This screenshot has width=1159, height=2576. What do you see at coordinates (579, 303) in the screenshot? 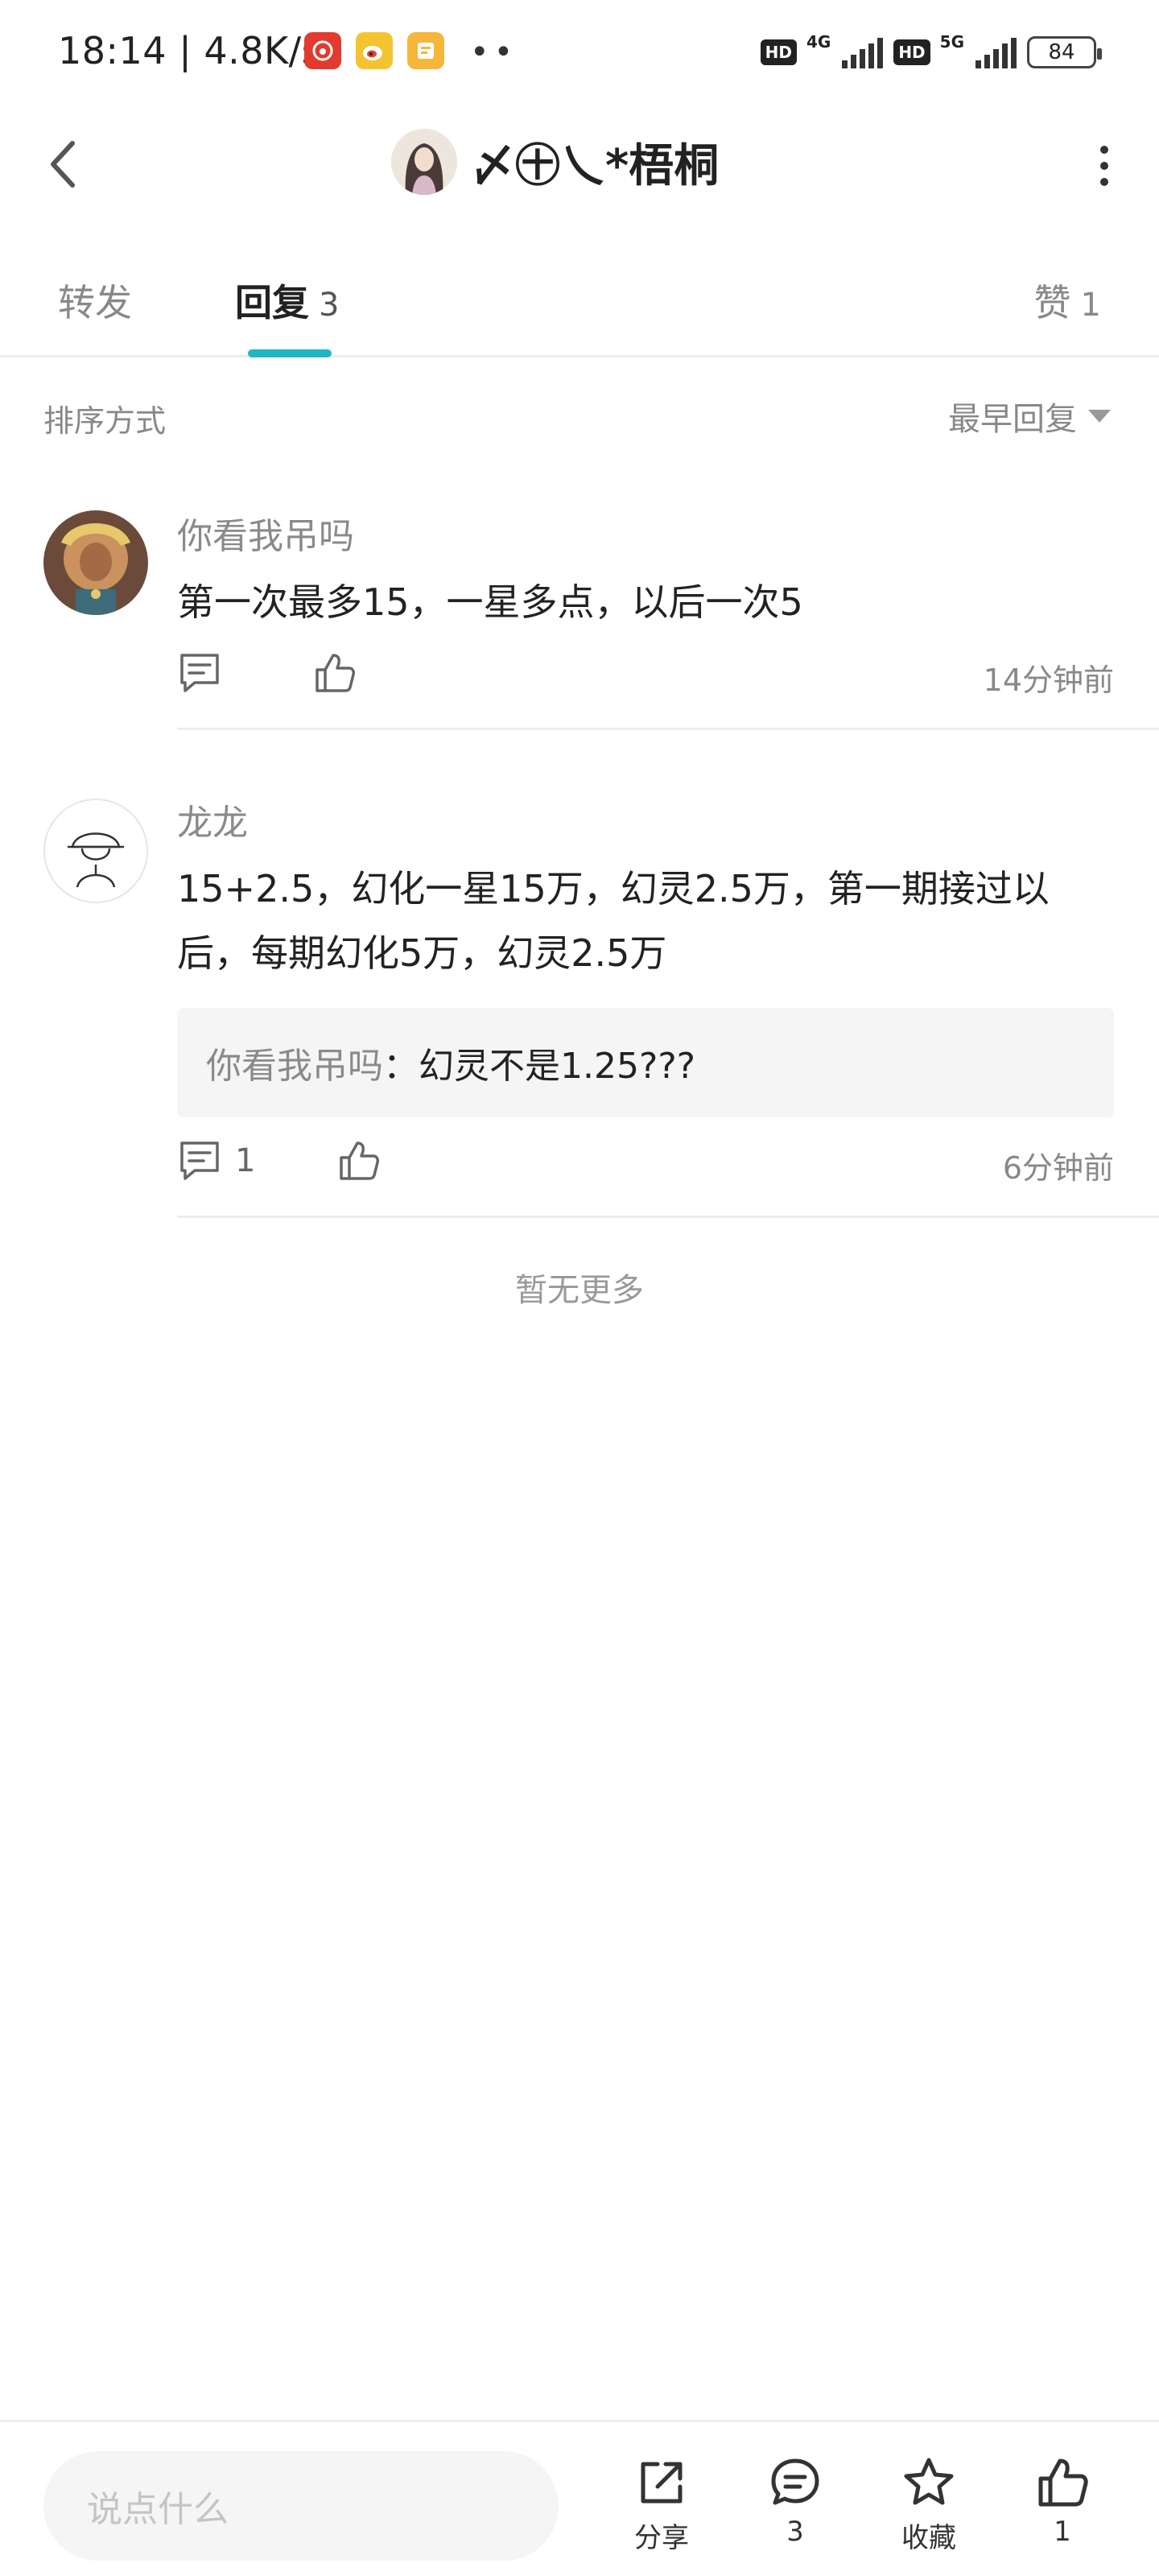
I see `tab-bar: 转发 回复 3 赞1` at bounding box center [579, 303].